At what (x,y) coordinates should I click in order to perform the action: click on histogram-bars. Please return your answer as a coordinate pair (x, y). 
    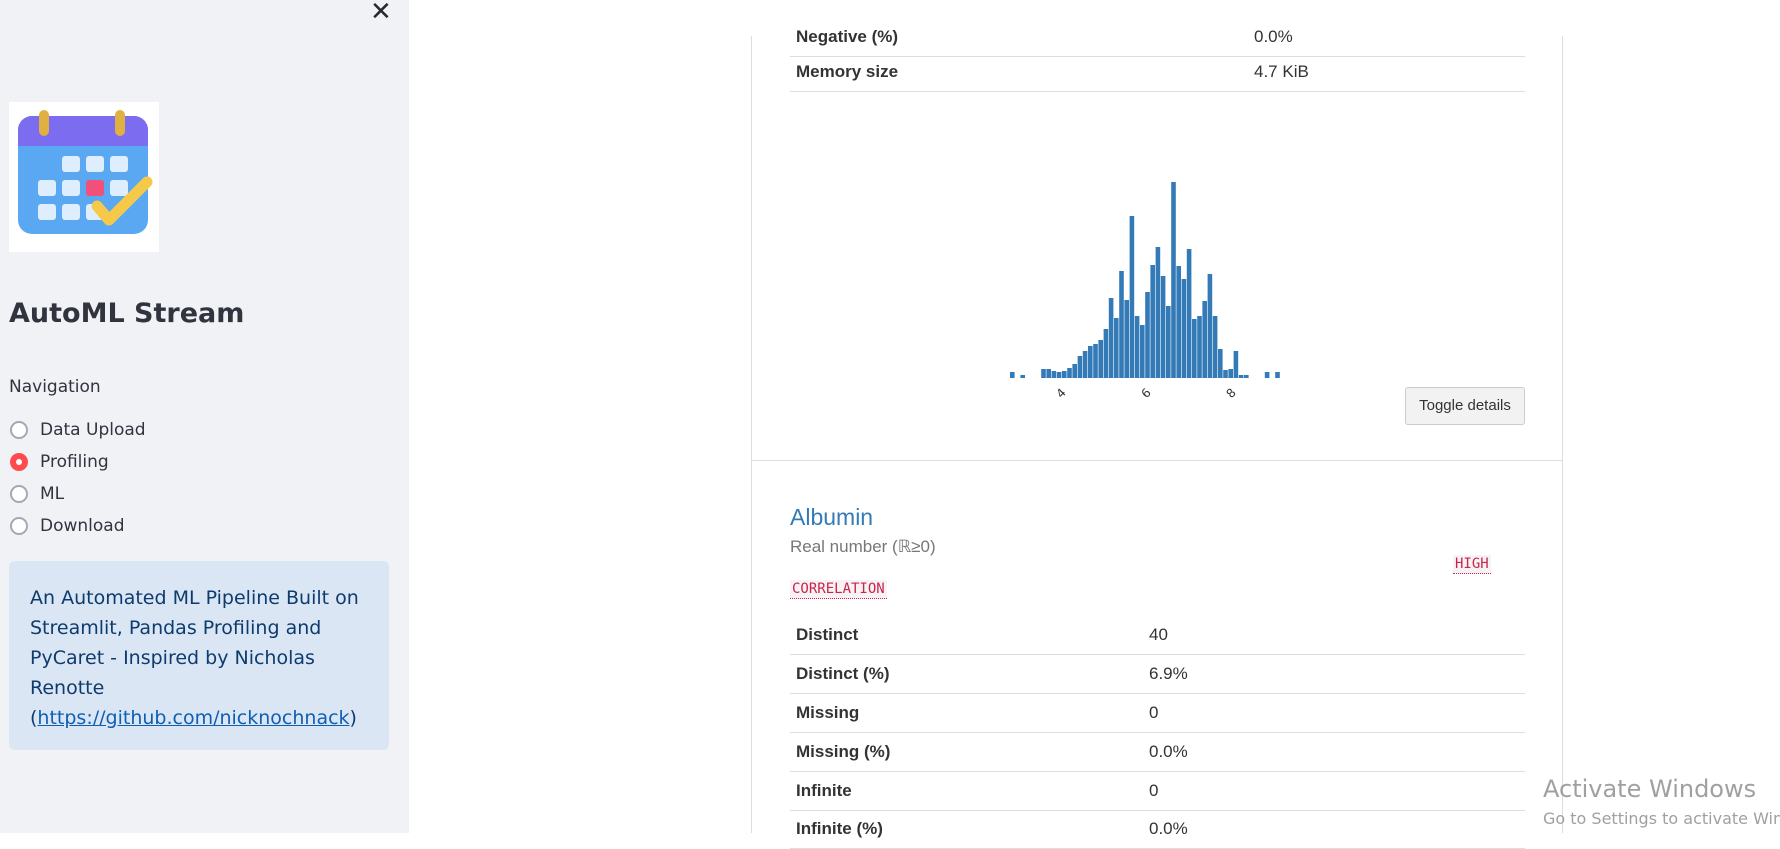
    Looking at the image, I should click on (1145, 280).